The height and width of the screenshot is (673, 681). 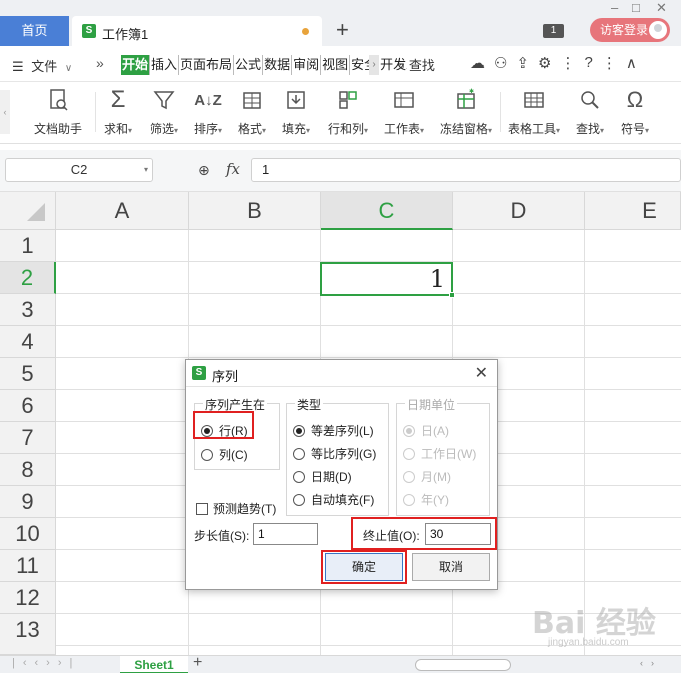 I want to click on trend-checkbox: 预测趋势(T), so click(x=236, y=508).